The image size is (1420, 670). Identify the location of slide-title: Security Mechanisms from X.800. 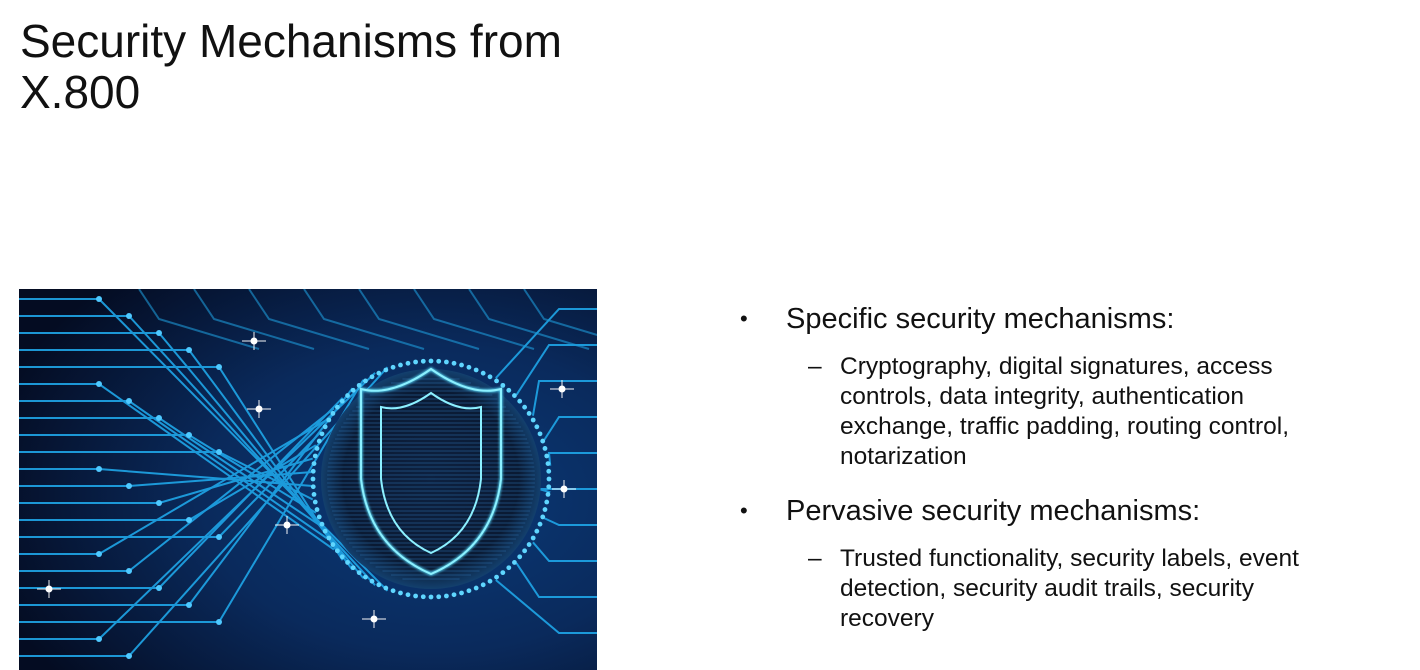
(370, 67).